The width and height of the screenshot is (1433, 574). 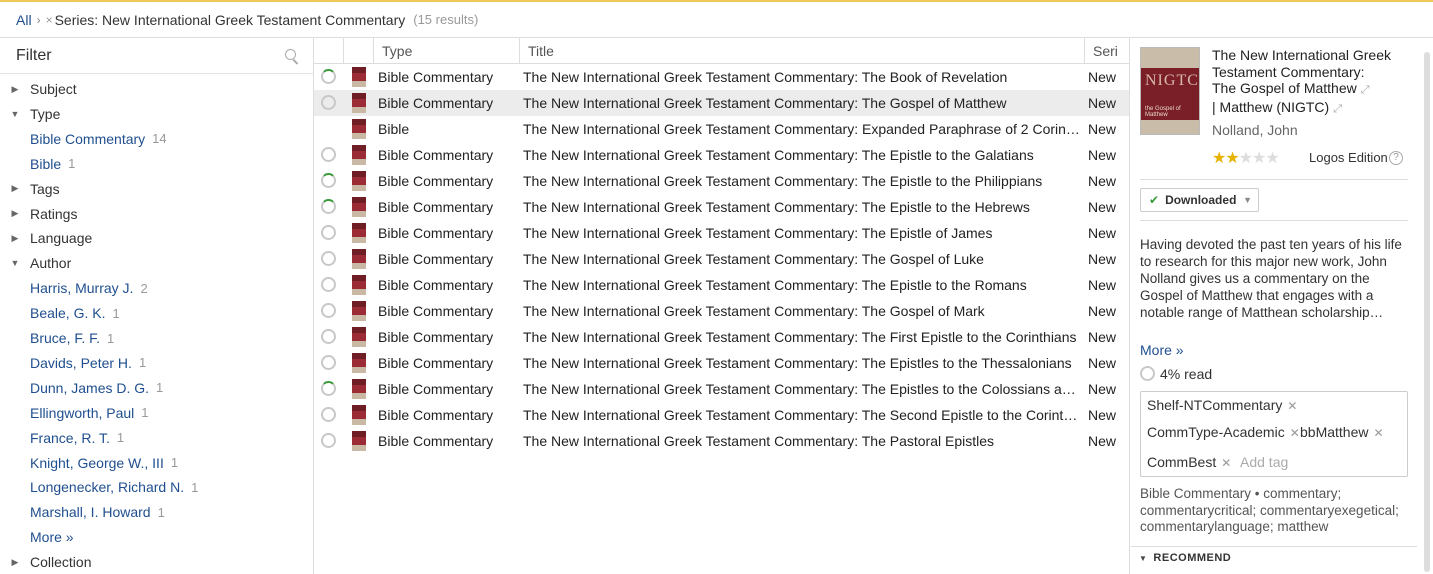 What do you see at coordinates (30, 189) in the screenshot?
I see `filter-group-tags: ▶ Tags` at bounding box center [30, 189].